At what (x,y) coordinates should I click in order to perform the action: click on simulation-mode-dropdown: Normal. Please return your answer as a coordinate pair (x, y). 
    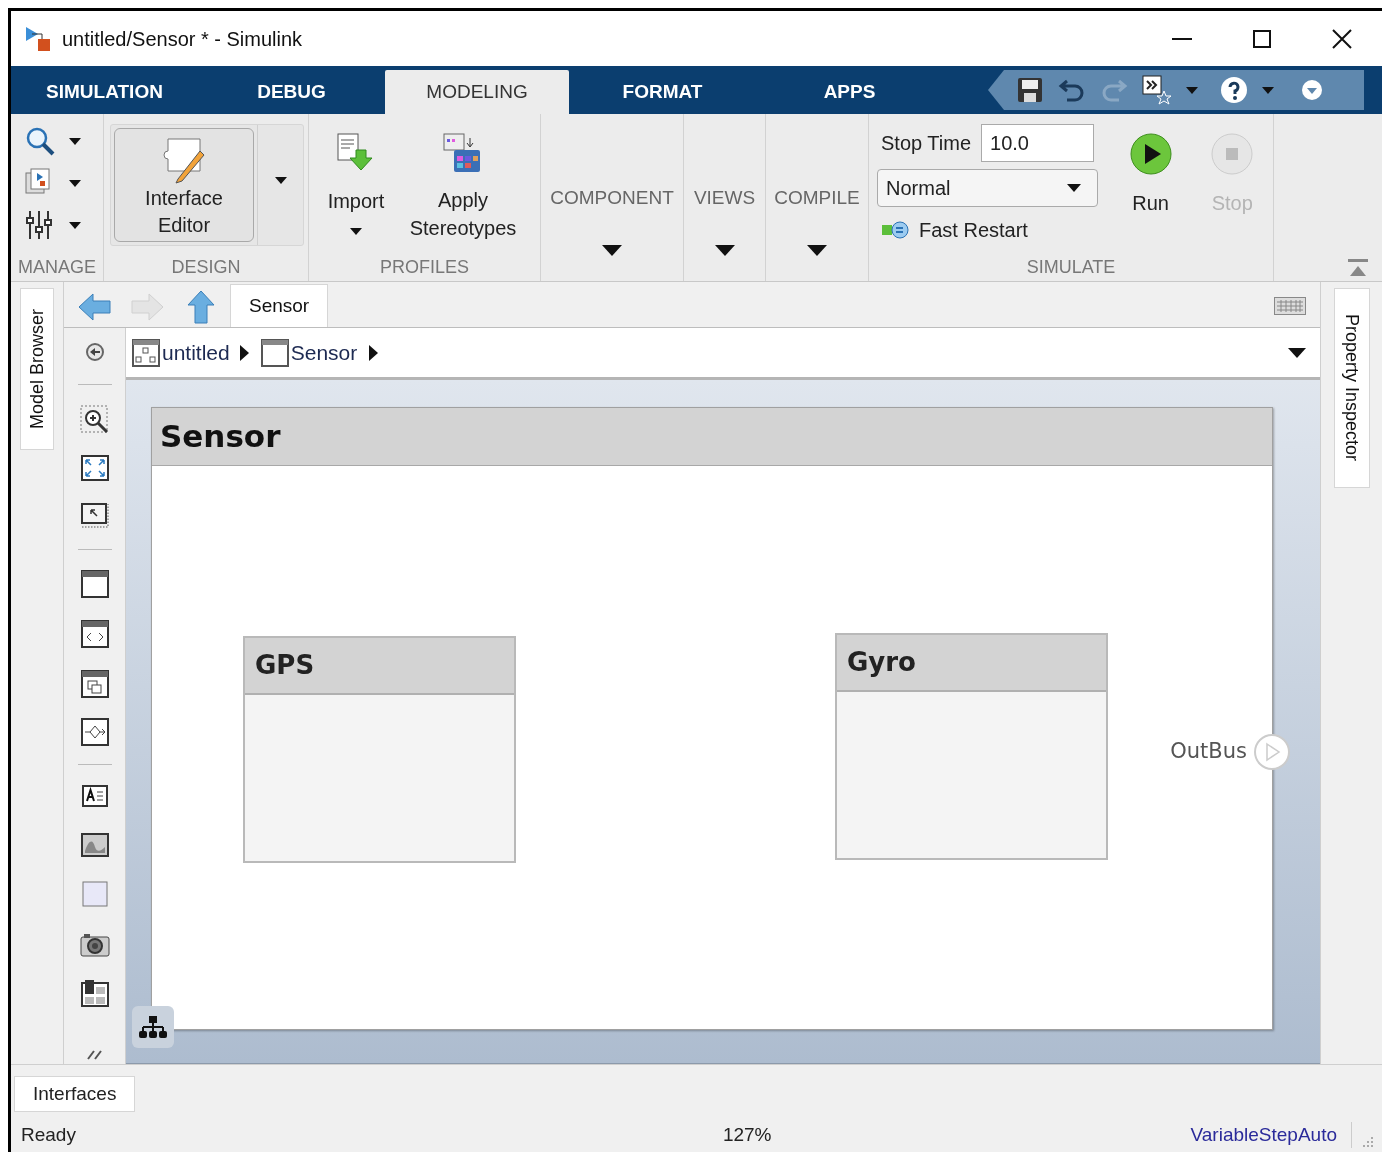
    Looking at the image, I should click on (987, 188).